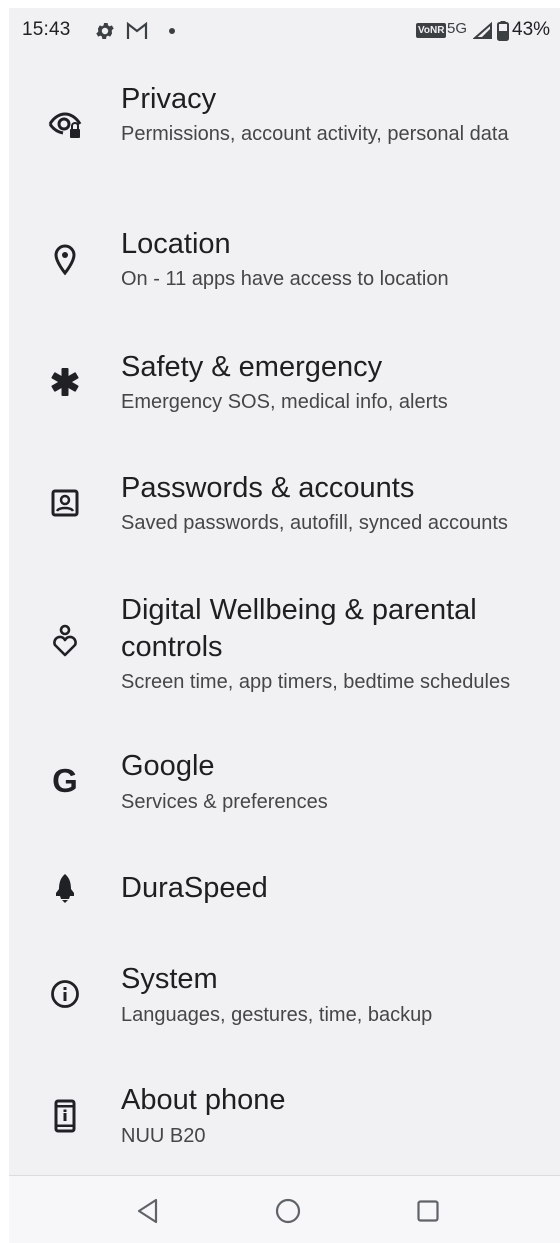 This screenshot has height=1243, width=560. I want to click on settings-item-about-phone: About phone NUU B20, so click(284, 1125).